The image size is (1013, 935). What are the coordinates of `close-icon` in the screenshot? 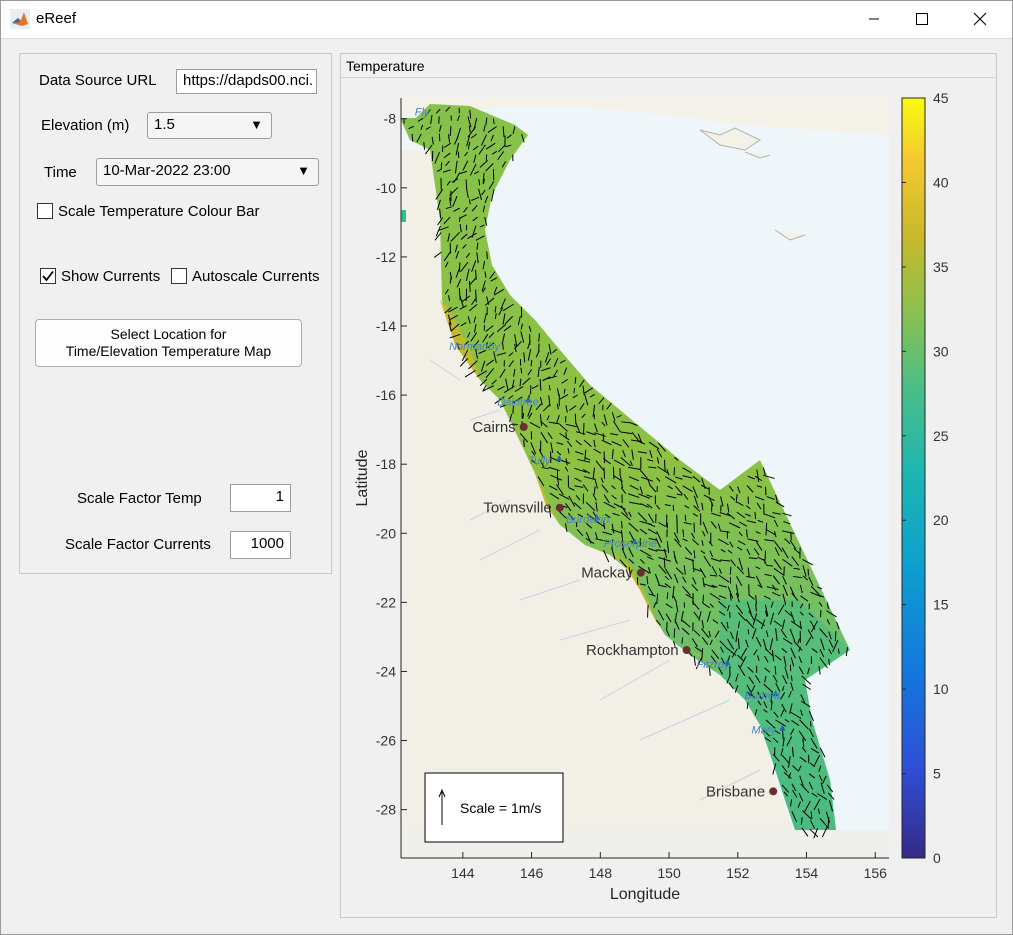 It's located at (980, 19).